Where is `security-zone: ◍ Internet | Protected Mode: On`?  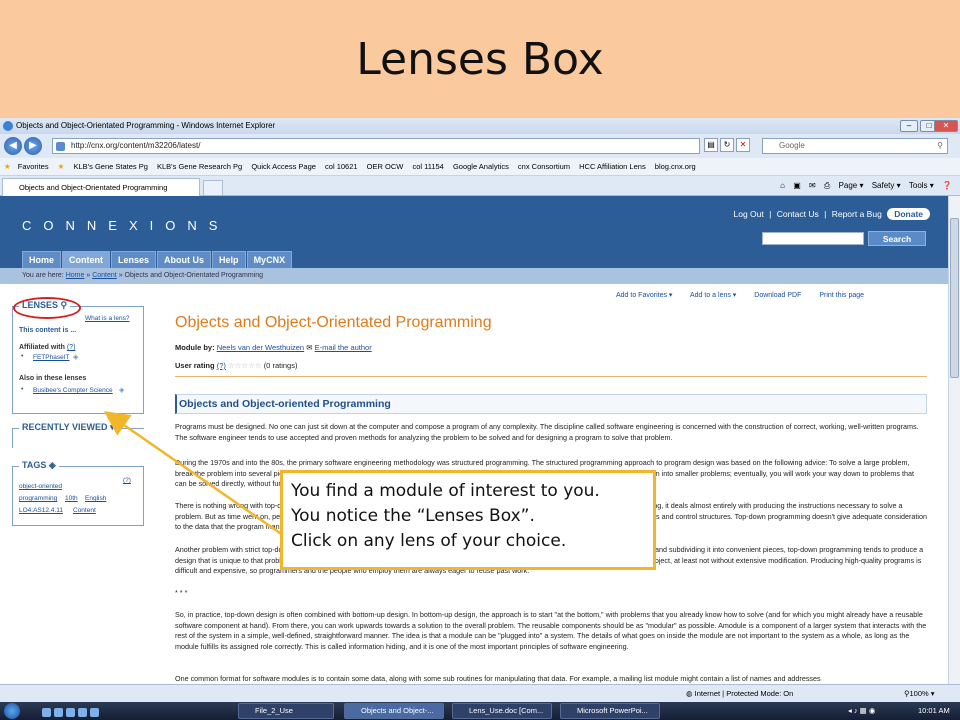
security-zone: ◍ Internet | Protected Mode: On is located at coordinates (739, 694).